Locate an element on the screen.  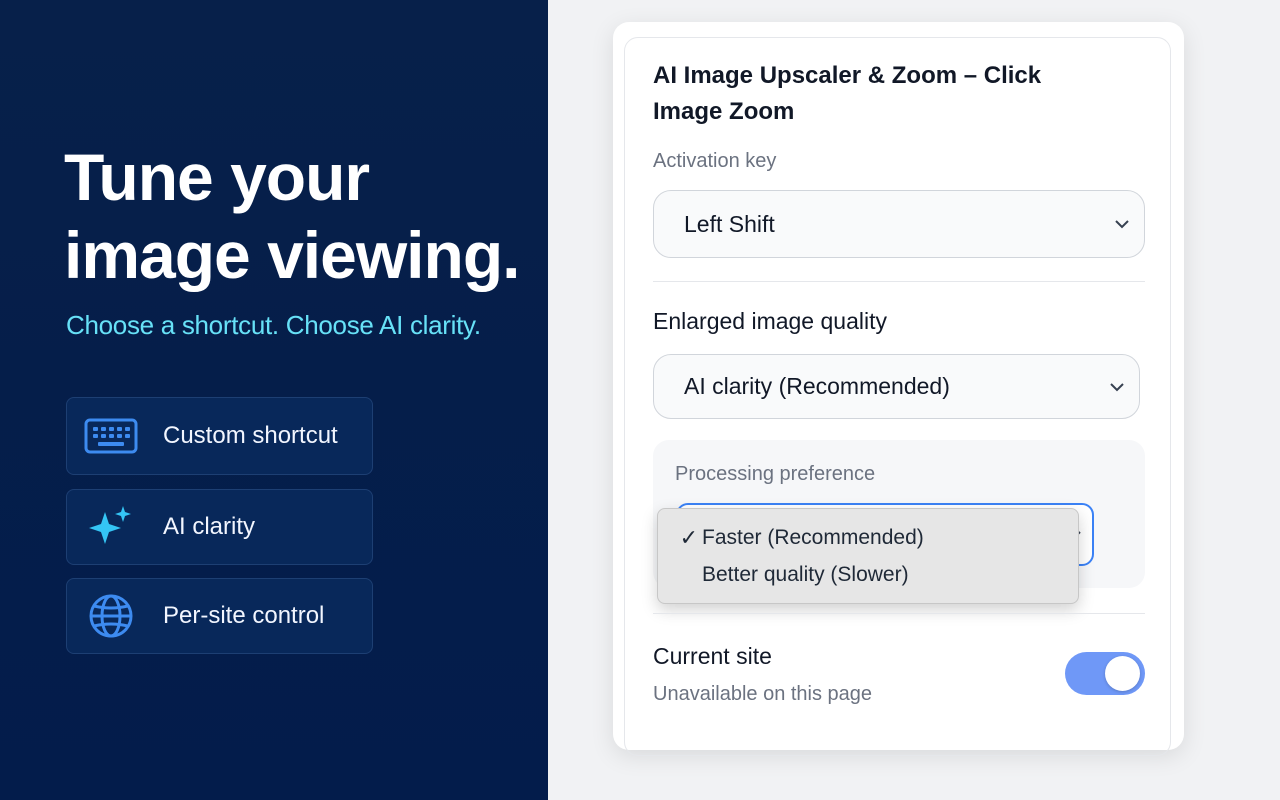
feature-per-site-control: Per-site control is located at coordinates (219, 616).